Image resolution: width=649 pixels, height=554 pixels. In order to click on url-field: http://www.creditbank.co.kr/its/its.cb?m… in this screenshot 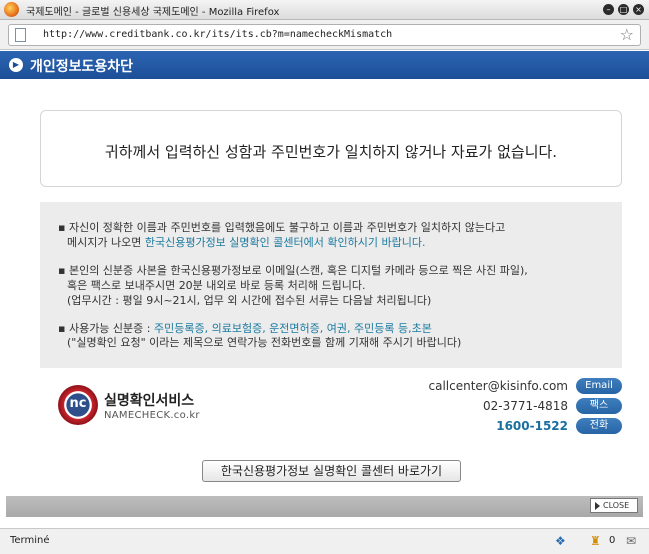, I will do `click(324, 35)`.